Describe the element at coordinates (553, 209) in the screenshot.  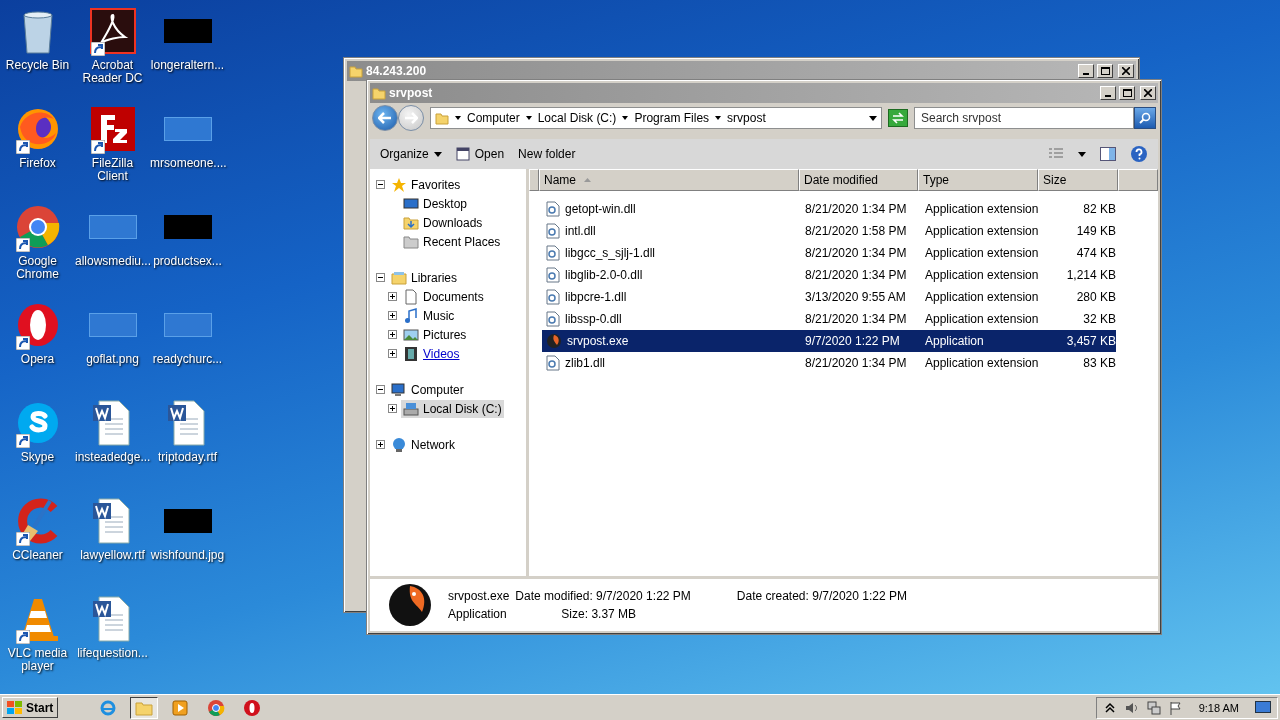
I see `dll-file-icon` at that location.